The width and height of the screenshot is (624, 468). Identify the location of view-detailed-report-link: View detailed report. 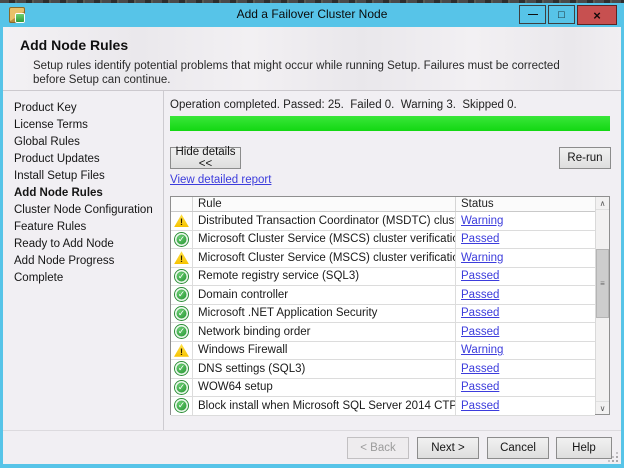
(220, 180).